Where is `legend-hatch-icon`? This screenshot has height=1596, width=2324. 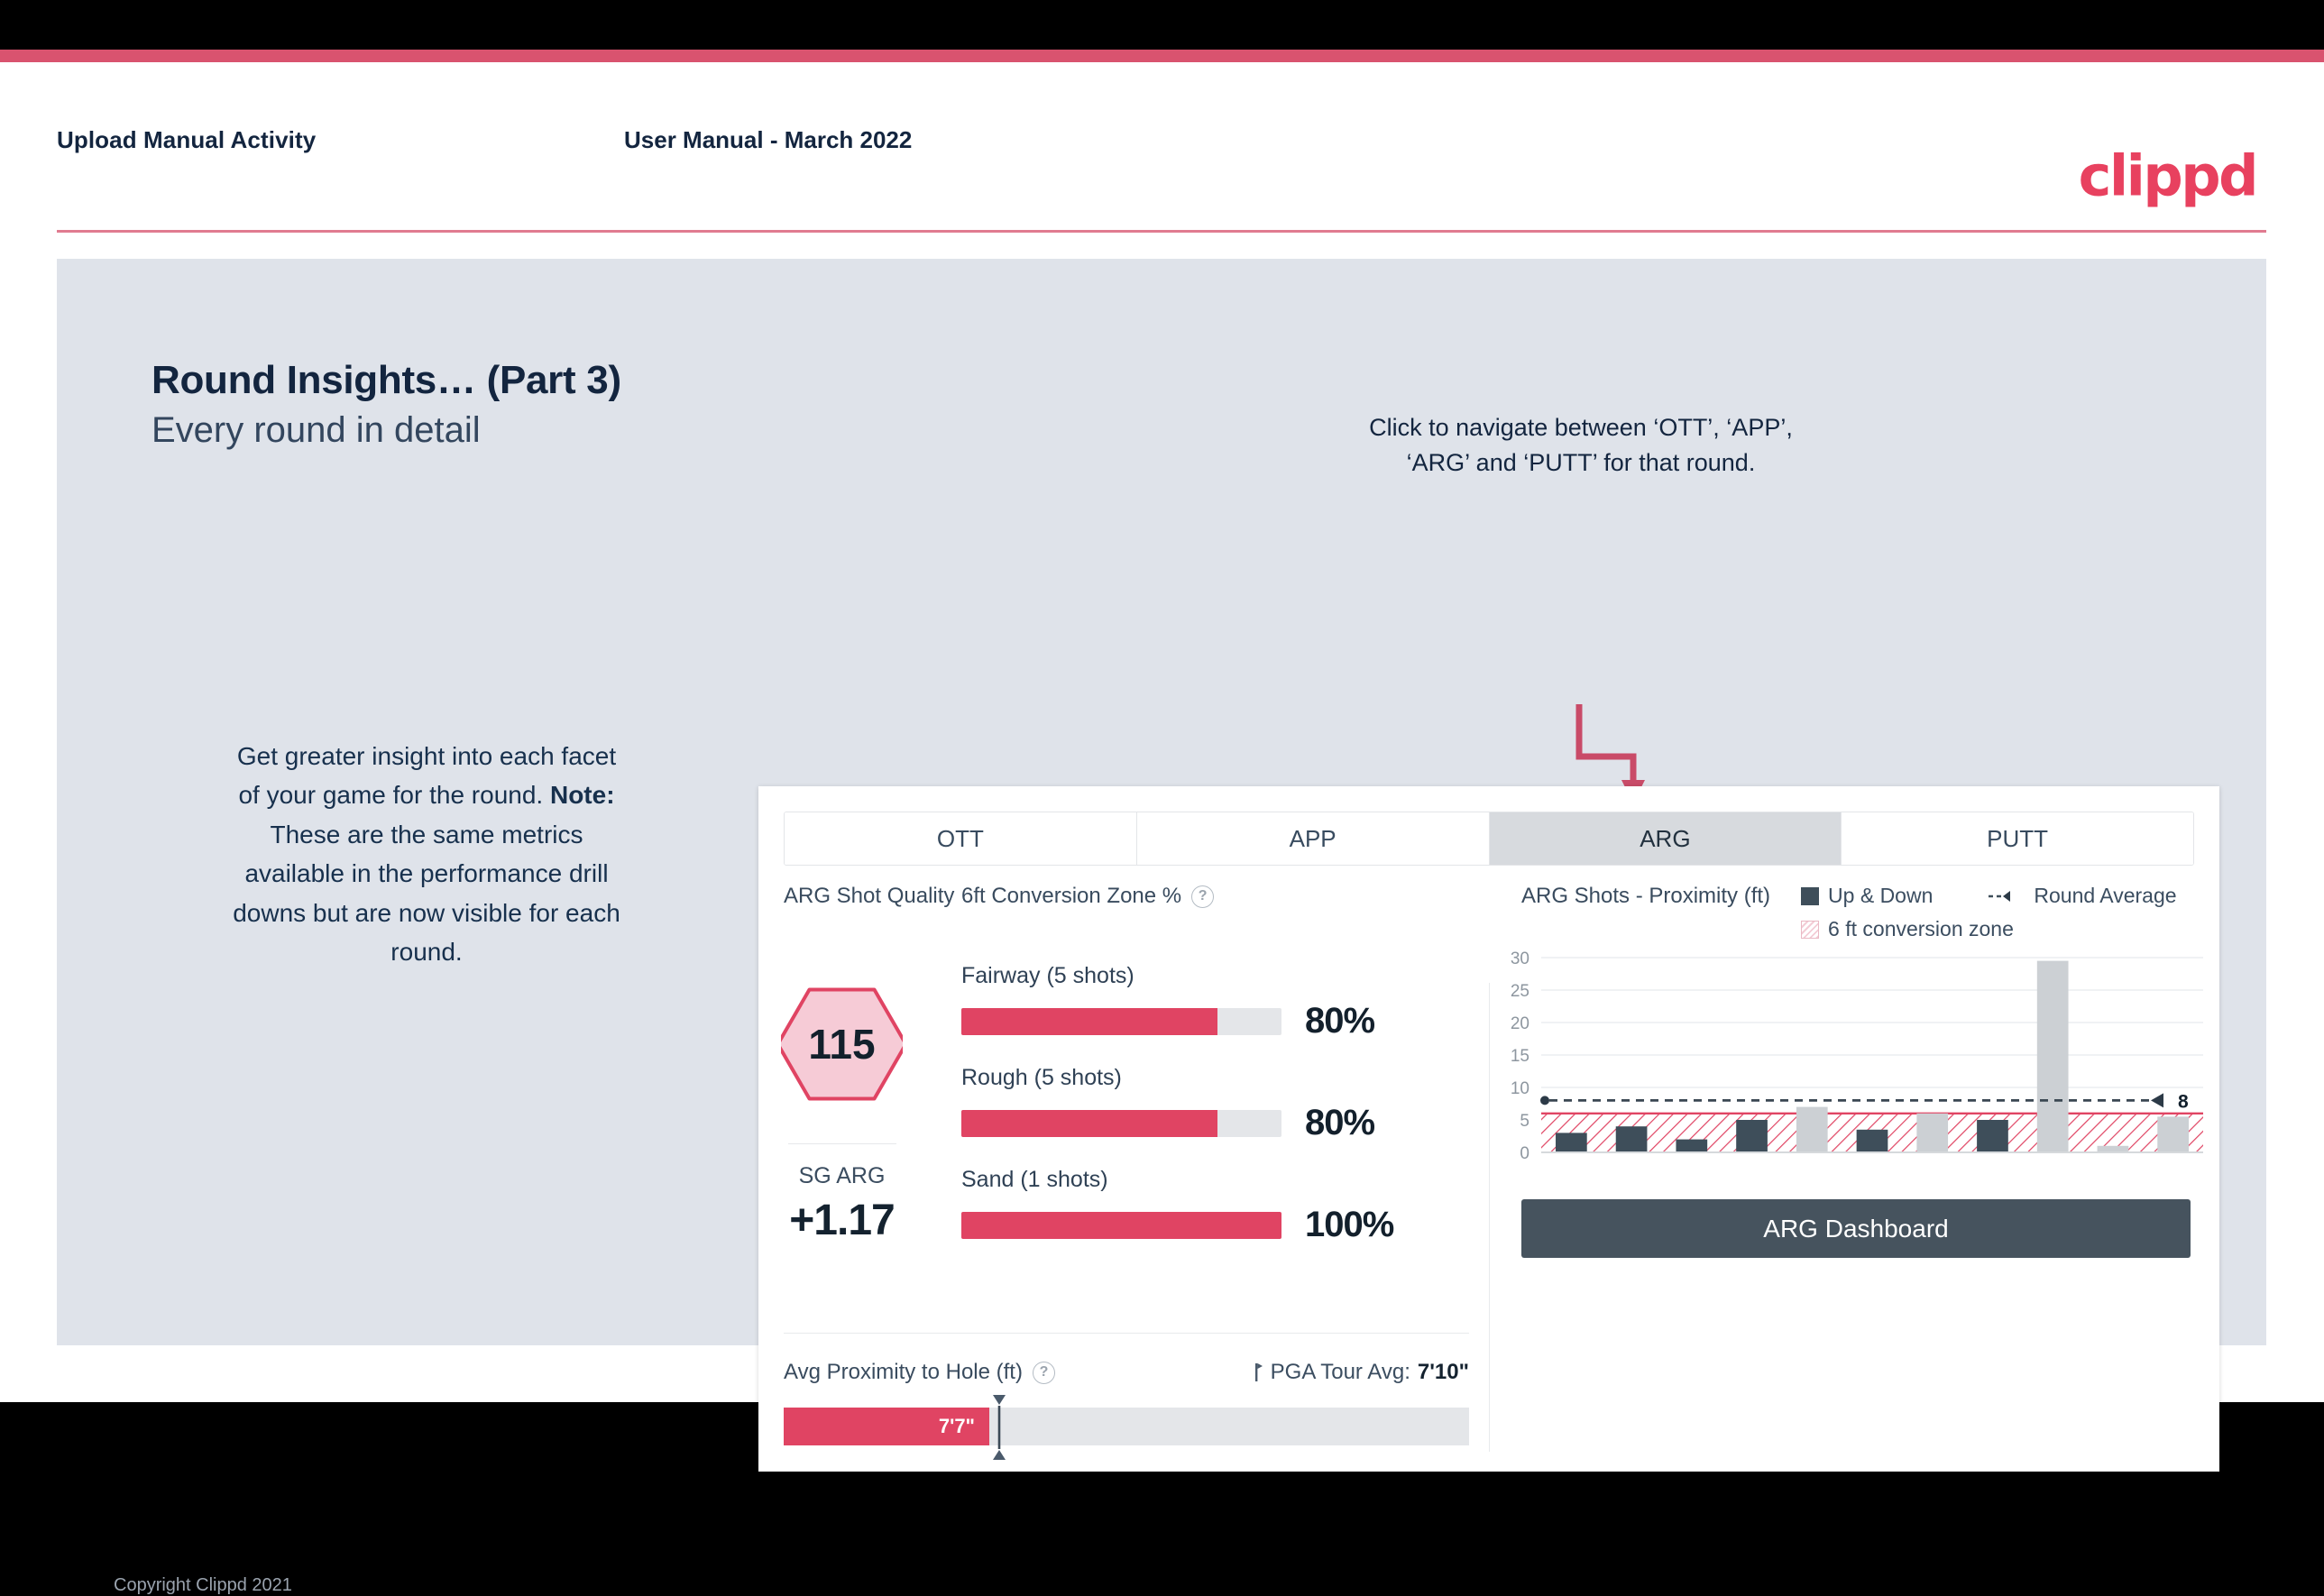 legend-hatch-icon is located at coordinates (1810, 930).